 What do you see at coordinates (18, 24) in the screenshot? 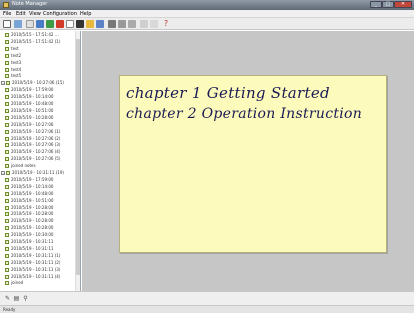
I see `open-icon` at bounding box center [18, 24].